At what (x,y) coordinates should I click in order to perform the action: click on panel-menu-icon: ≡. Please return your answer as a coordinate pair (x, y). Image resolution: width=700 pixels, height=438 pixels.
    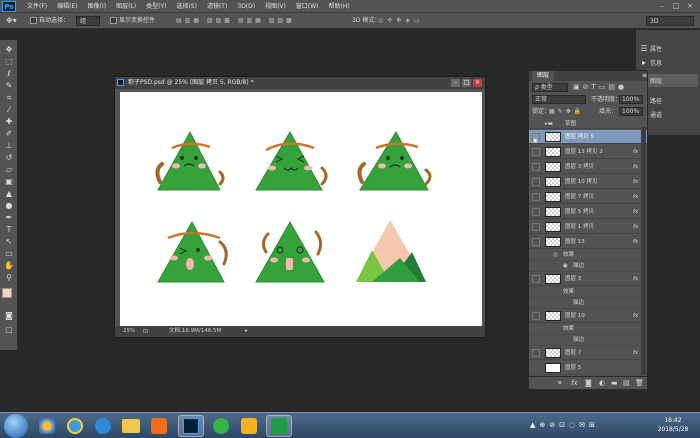
    Looking at the image, I should click on (644, 76).